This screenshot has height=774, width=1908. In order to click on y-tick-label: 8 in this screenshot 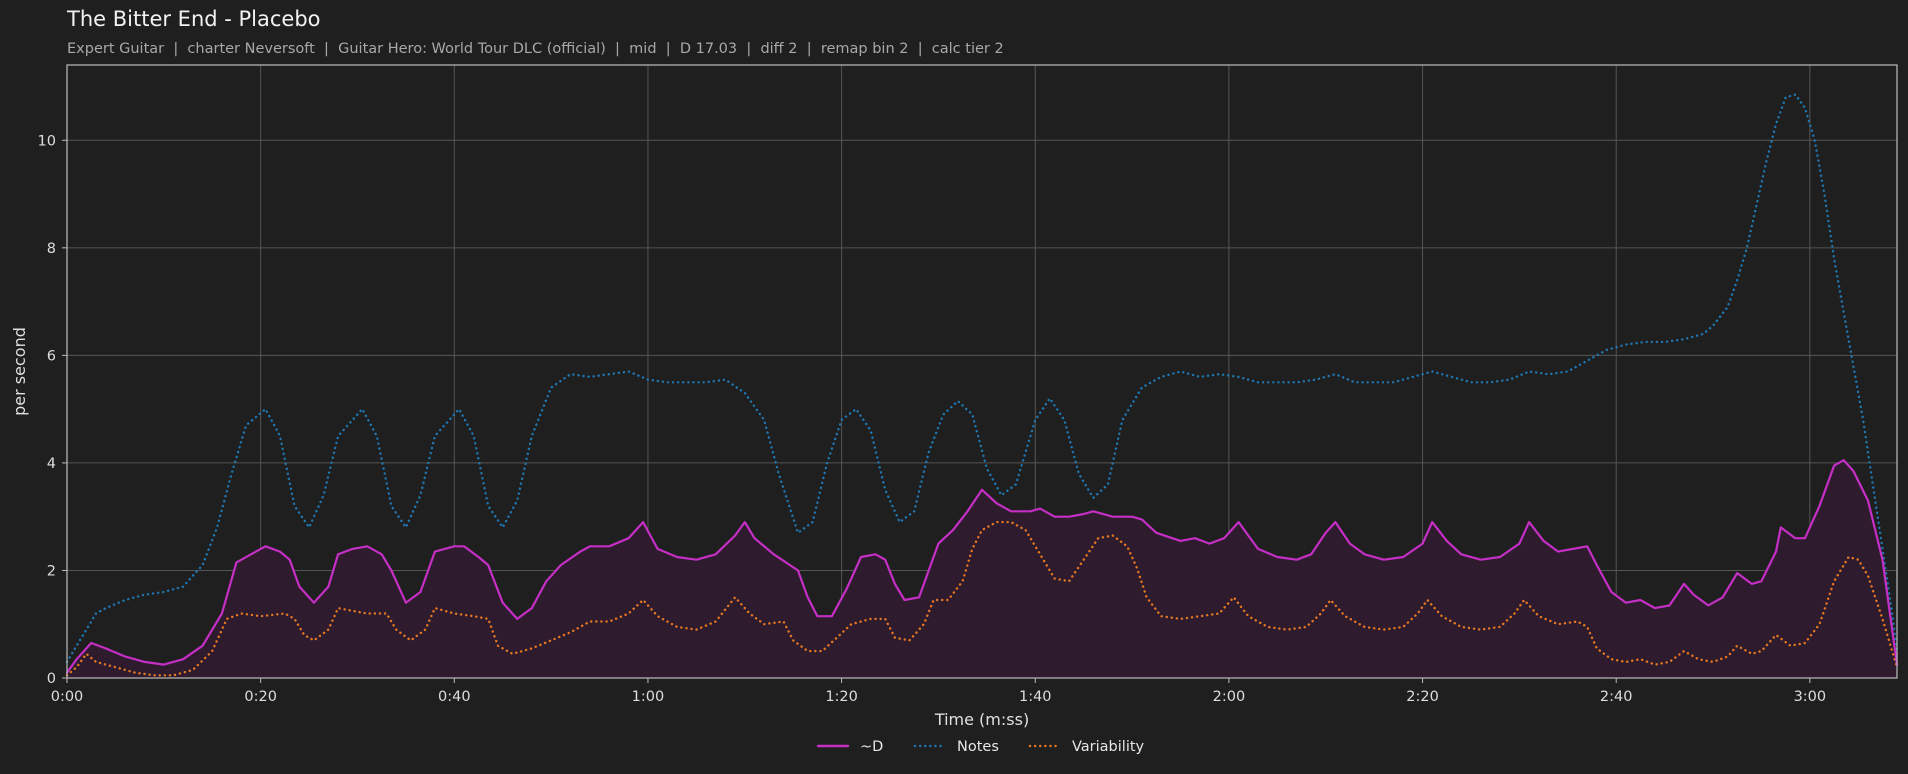, I will do `click(51, 249)`.